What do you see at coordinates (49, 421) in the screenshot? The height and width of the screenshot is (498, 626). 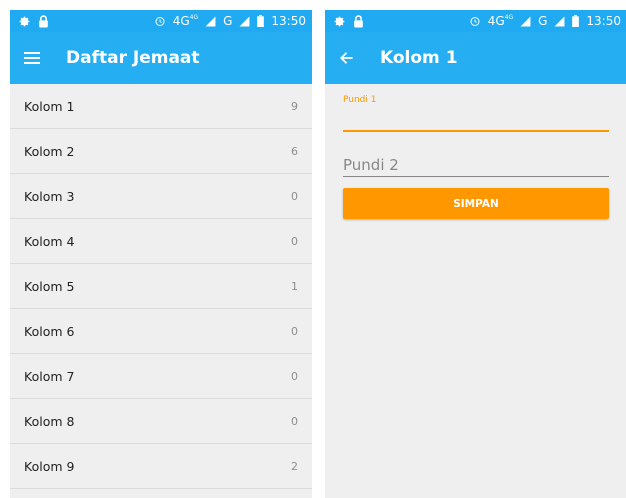 I see `list-item-label: Kolom 8` at bounding box center [49, 421].